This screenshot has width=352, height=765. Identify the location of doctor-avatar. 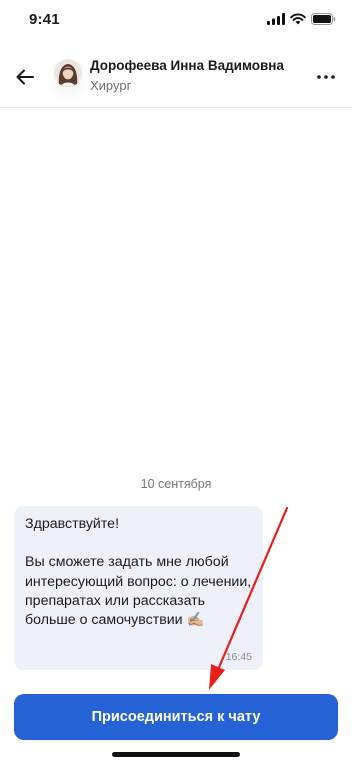
(68, 73).